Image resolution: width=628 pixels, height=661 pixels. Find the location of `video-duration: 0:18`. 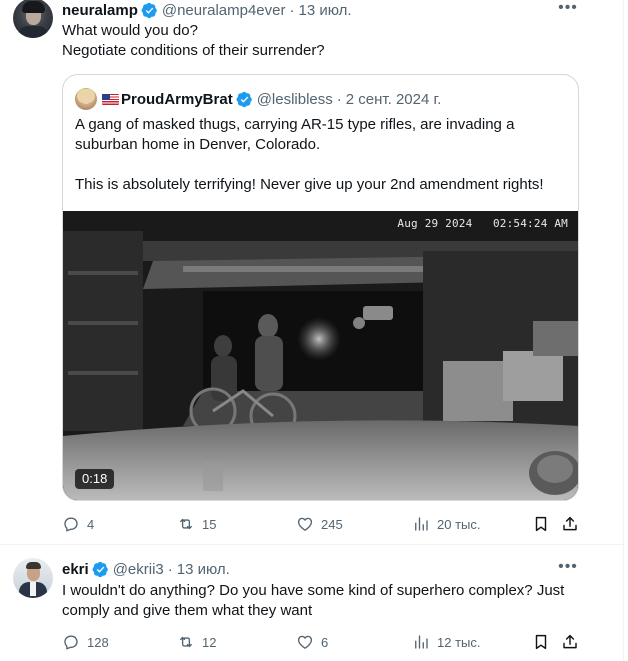

video-duration: 0:18 is located at coordinates (95, 479).